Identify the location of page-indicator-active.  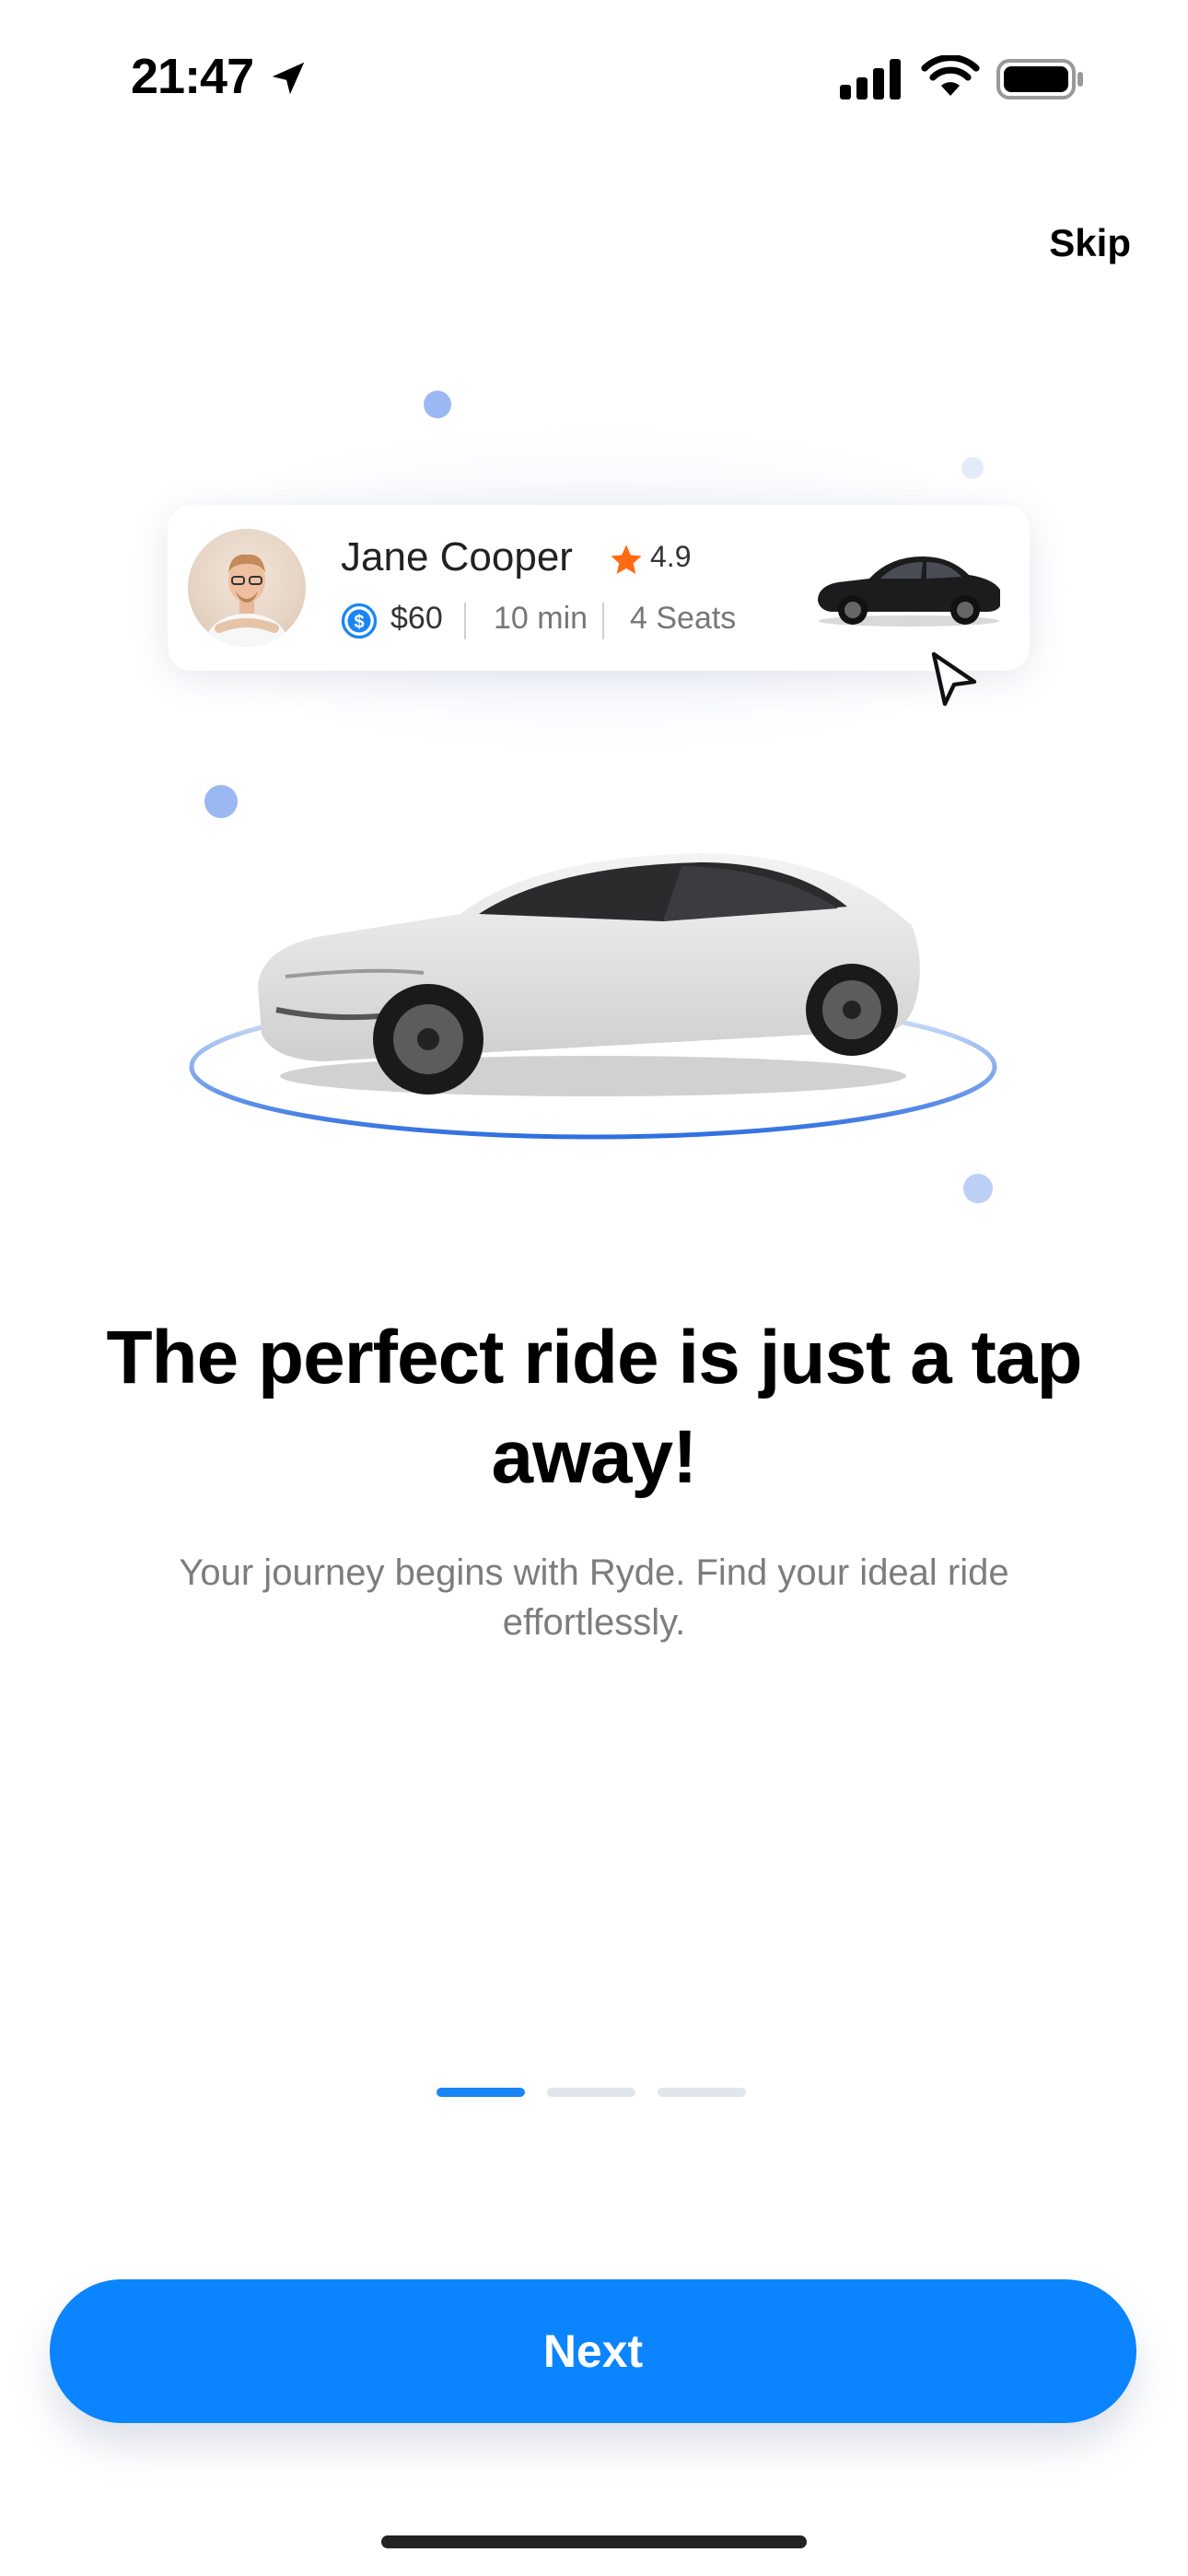
(481, 2092).